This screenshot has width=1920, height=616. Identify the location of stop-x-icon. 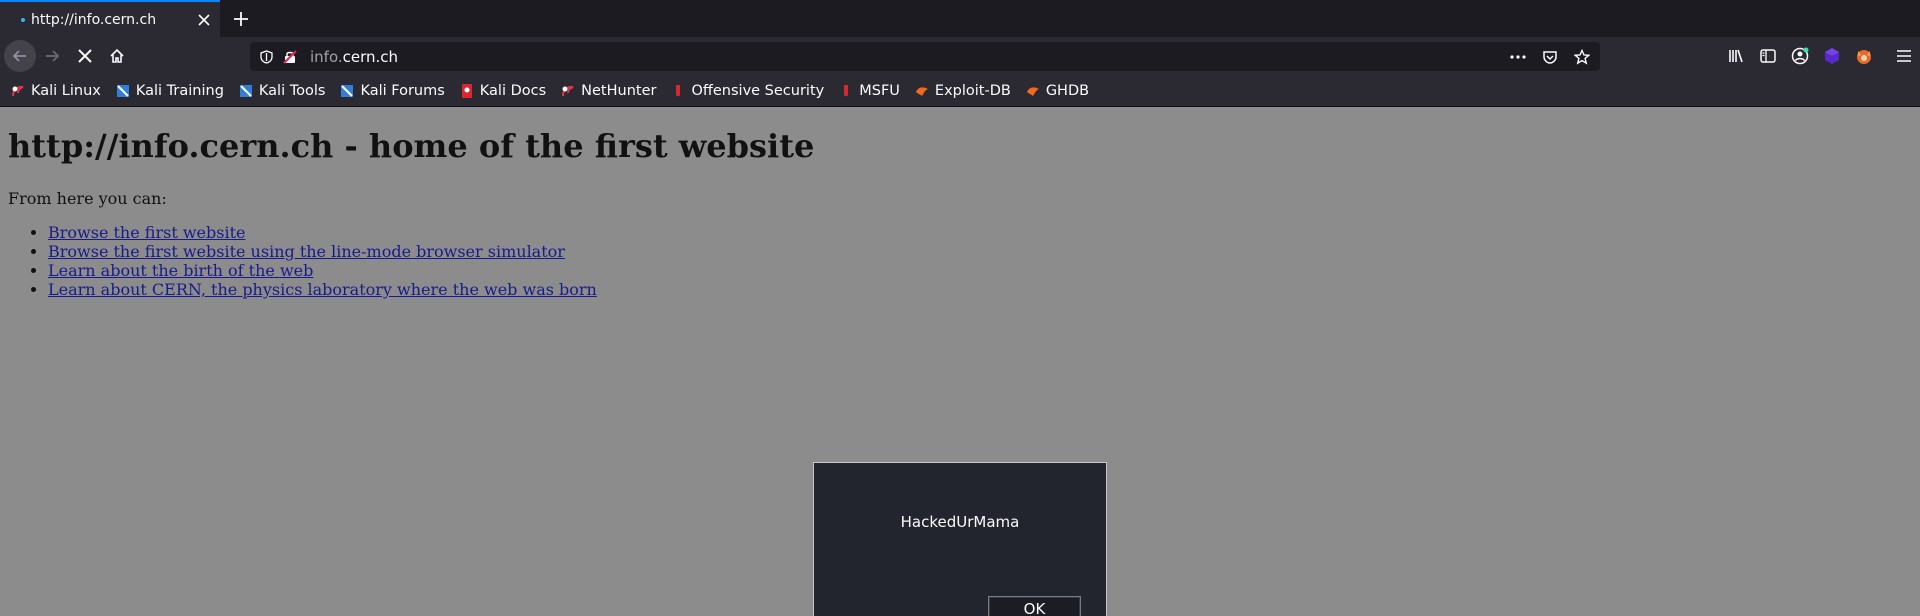
(85, 56).